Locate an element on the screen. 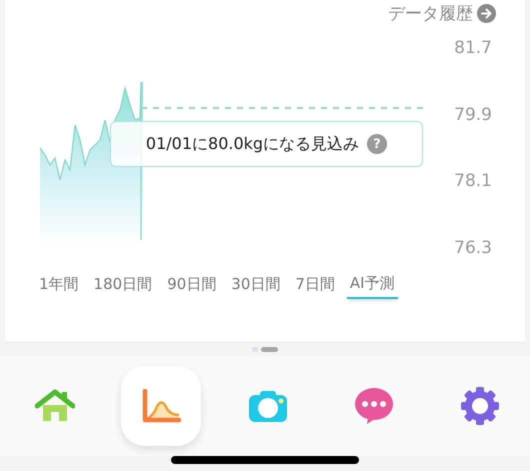 This screenshot has width=530, height=471. axis-label: 76.3 is located at coordinates (473, 248).